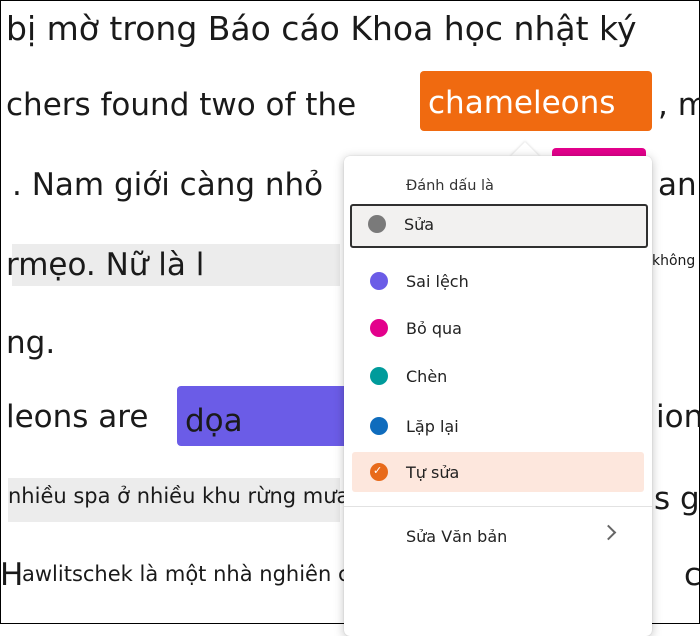 Image resolution: width=700 pixels, height=636 pixels. Describe the element at coordinates (437, 281) in the screenshot. I see `menu-item-label: Sai lệch` at that location.